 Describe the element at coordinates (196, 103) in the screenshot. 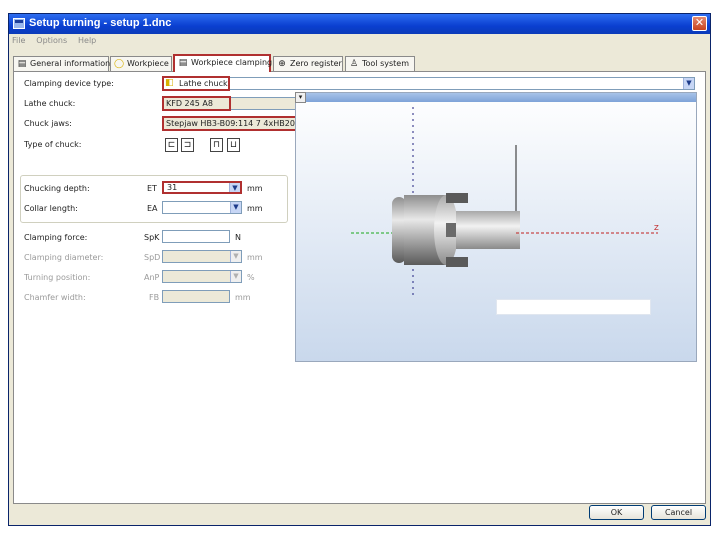

I see `lathe-chuck-highlight` at that location.